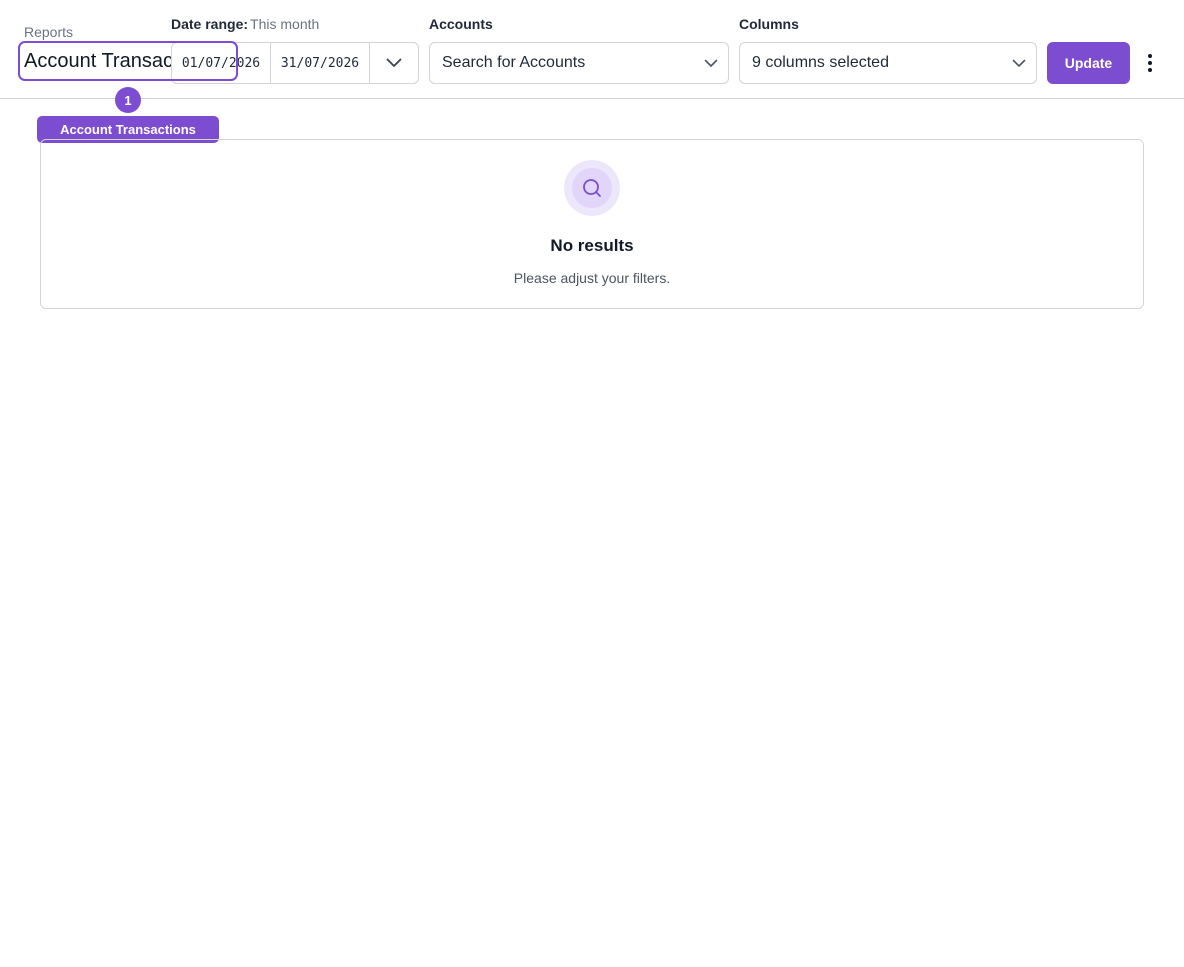 The height and width of the screenshot is (967, 1184). Describe the element at coordinates (128, 100) in the screenshot. I see `annotation-marker: 1` at that location.